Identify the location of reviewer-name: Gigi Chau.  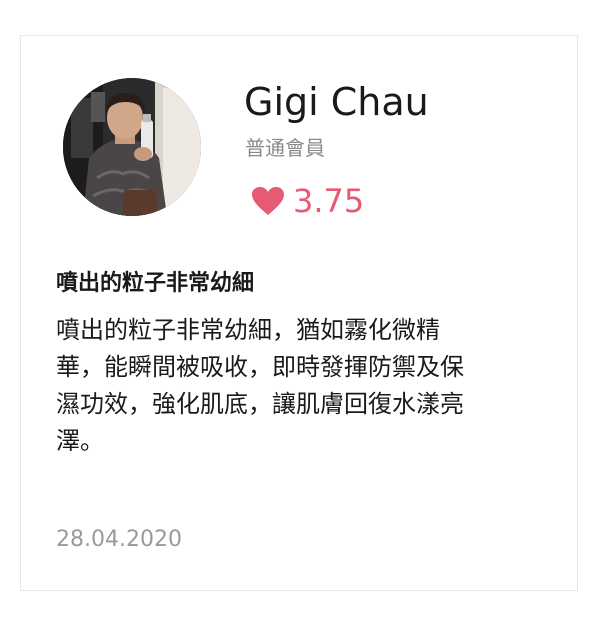
(336, 102).